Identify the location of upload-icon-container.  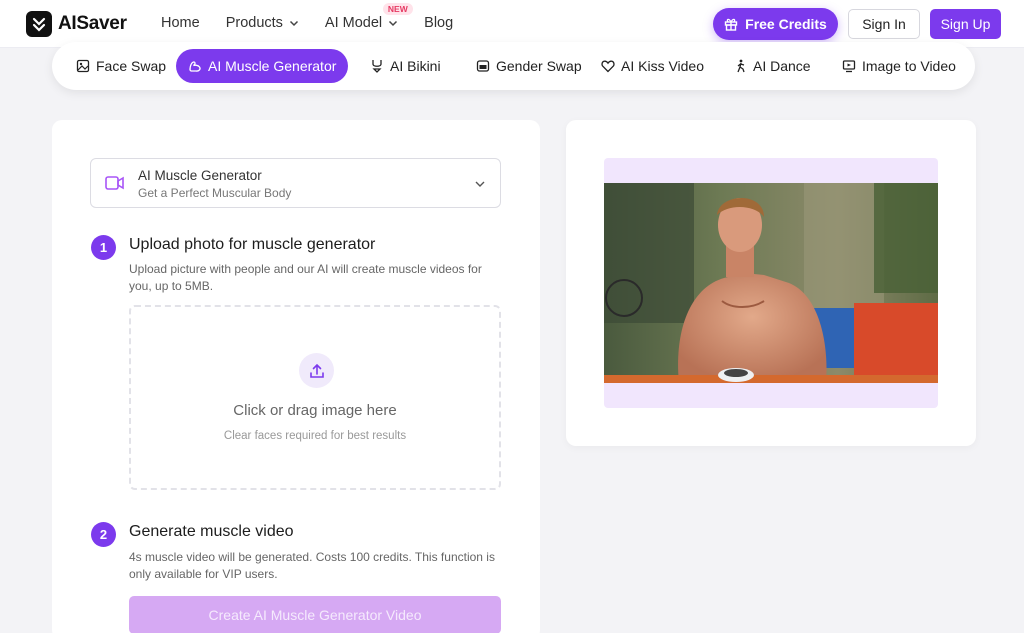
(316, 370).